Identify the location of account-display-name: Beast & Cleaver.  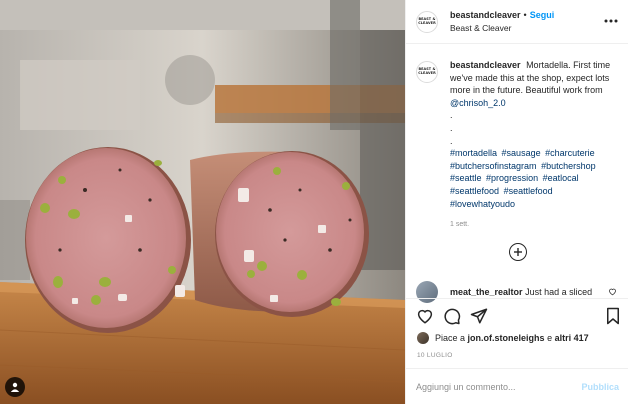
(481, 28).